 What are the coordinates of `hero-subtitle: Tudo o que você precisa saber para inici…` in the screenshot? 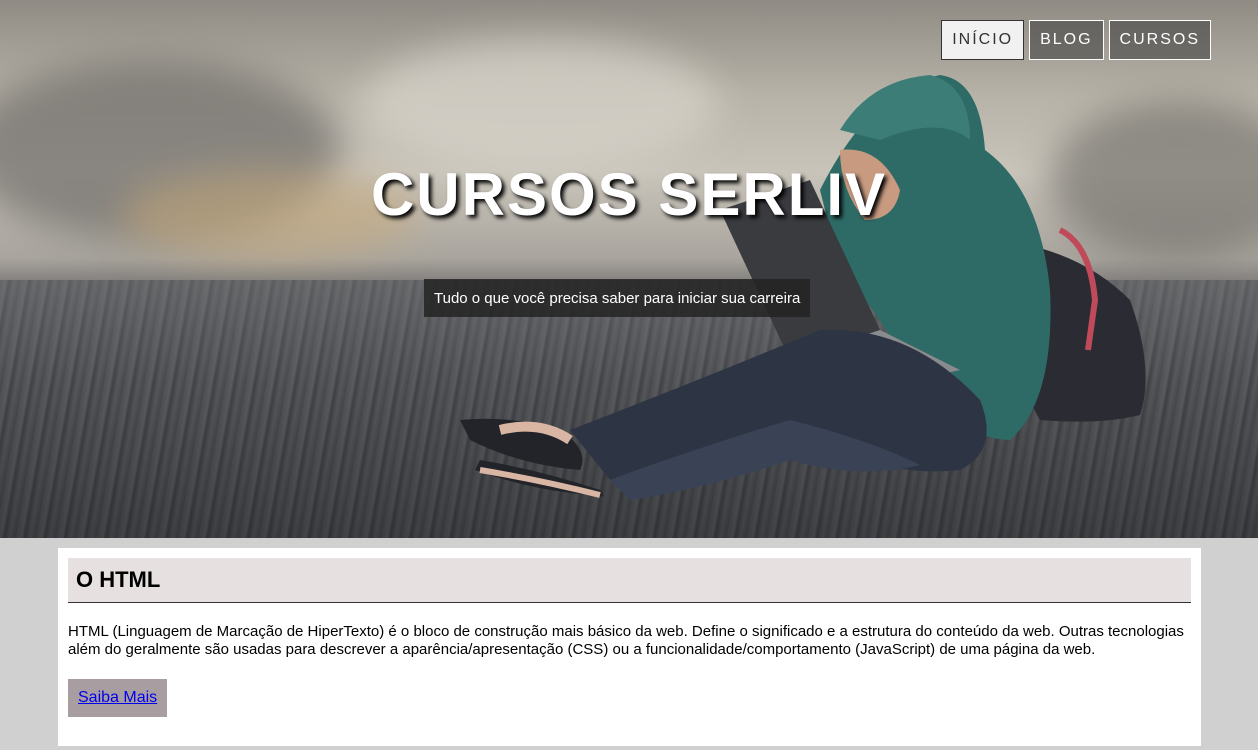 It's located at (617, 298).